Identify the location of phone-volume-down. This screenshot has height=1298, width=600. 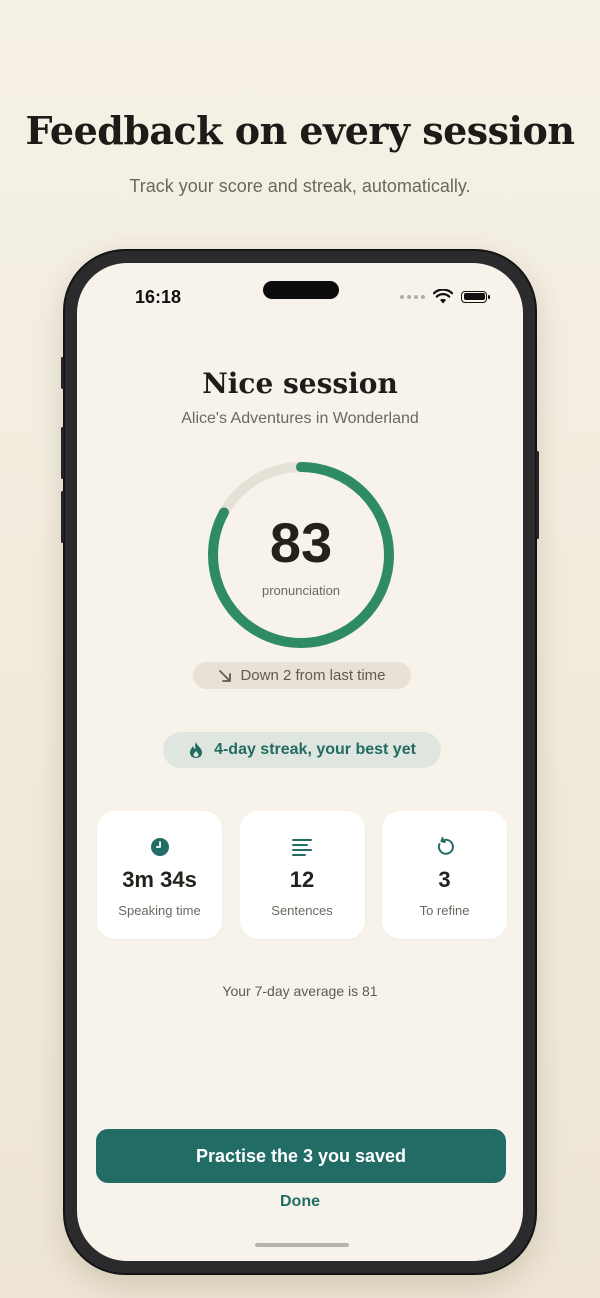
(62, 517).